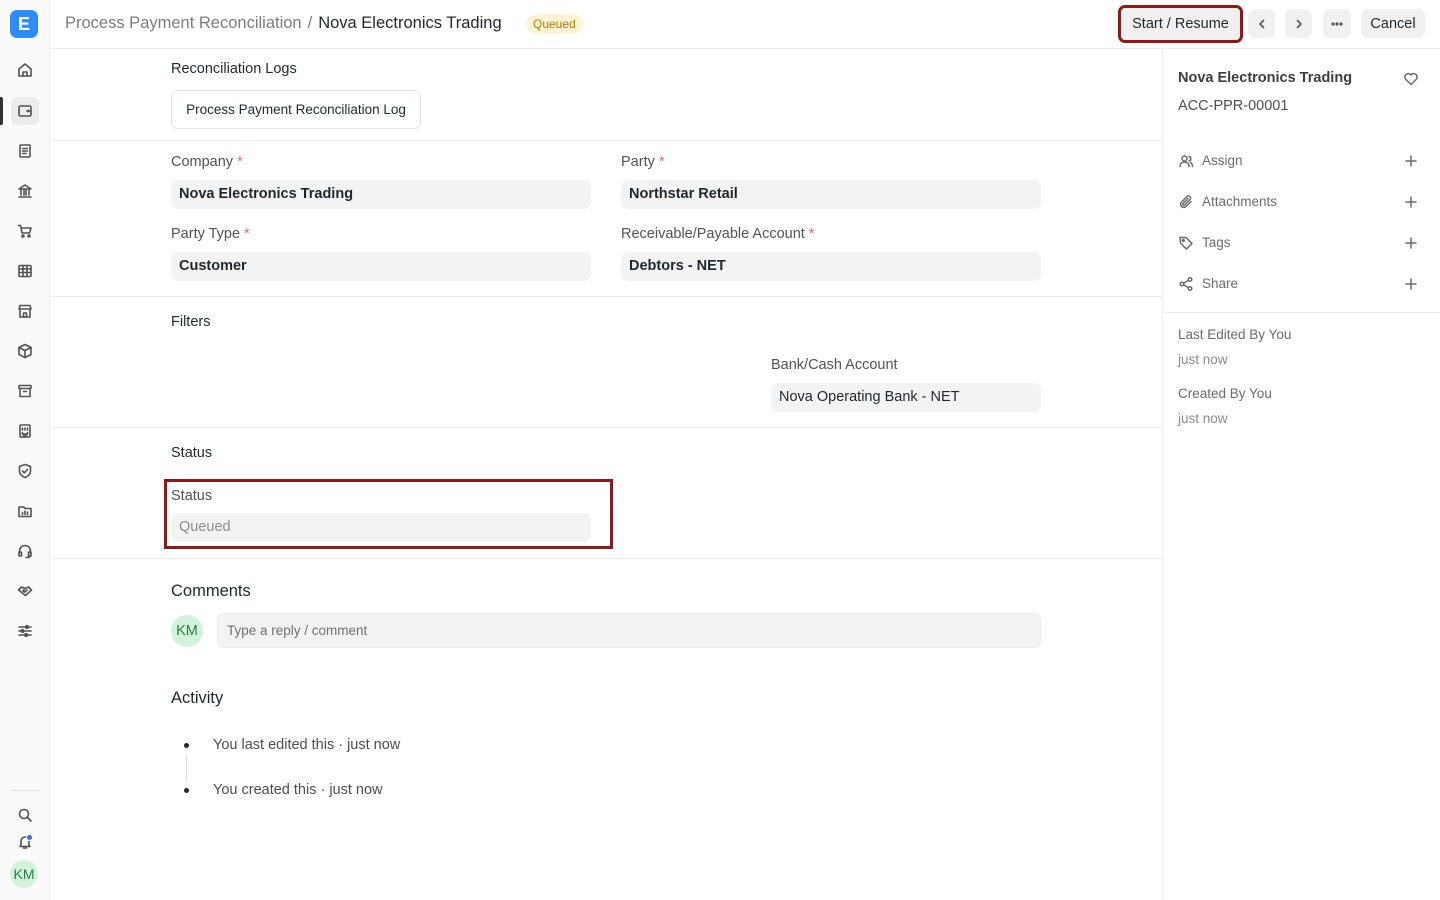  Describe the element at coordinates (638, 162) in the screenshot. I see `party-label-text: Party` at that location.